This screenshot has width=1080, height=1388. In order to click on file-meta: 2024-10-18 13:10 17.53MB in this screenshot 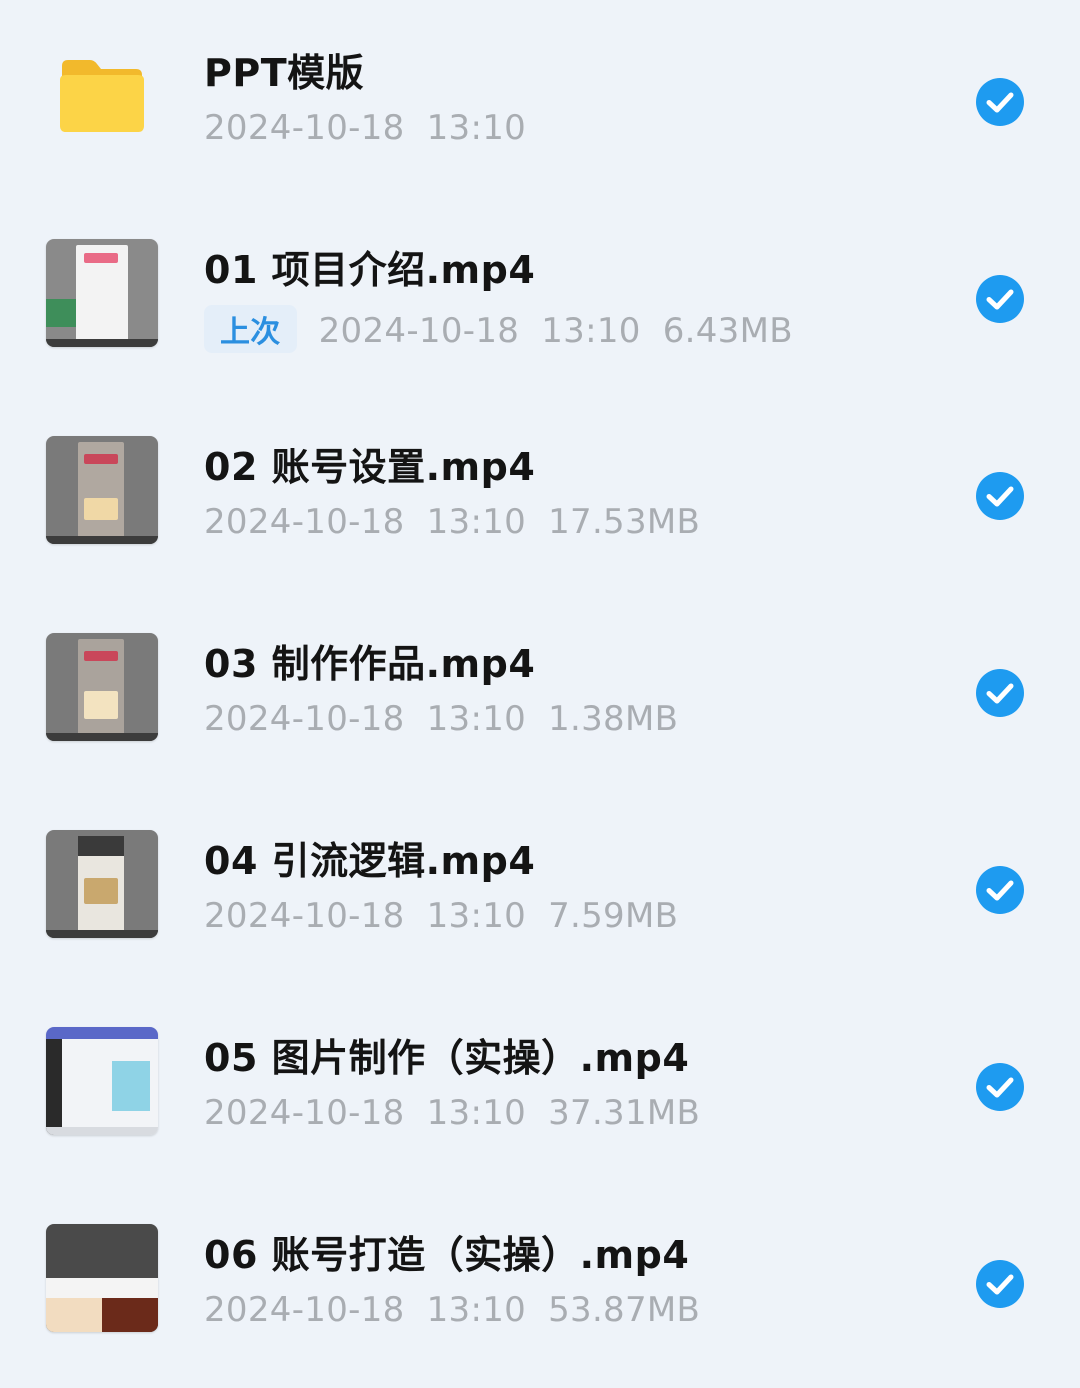, I will do `click(463, 522)`.